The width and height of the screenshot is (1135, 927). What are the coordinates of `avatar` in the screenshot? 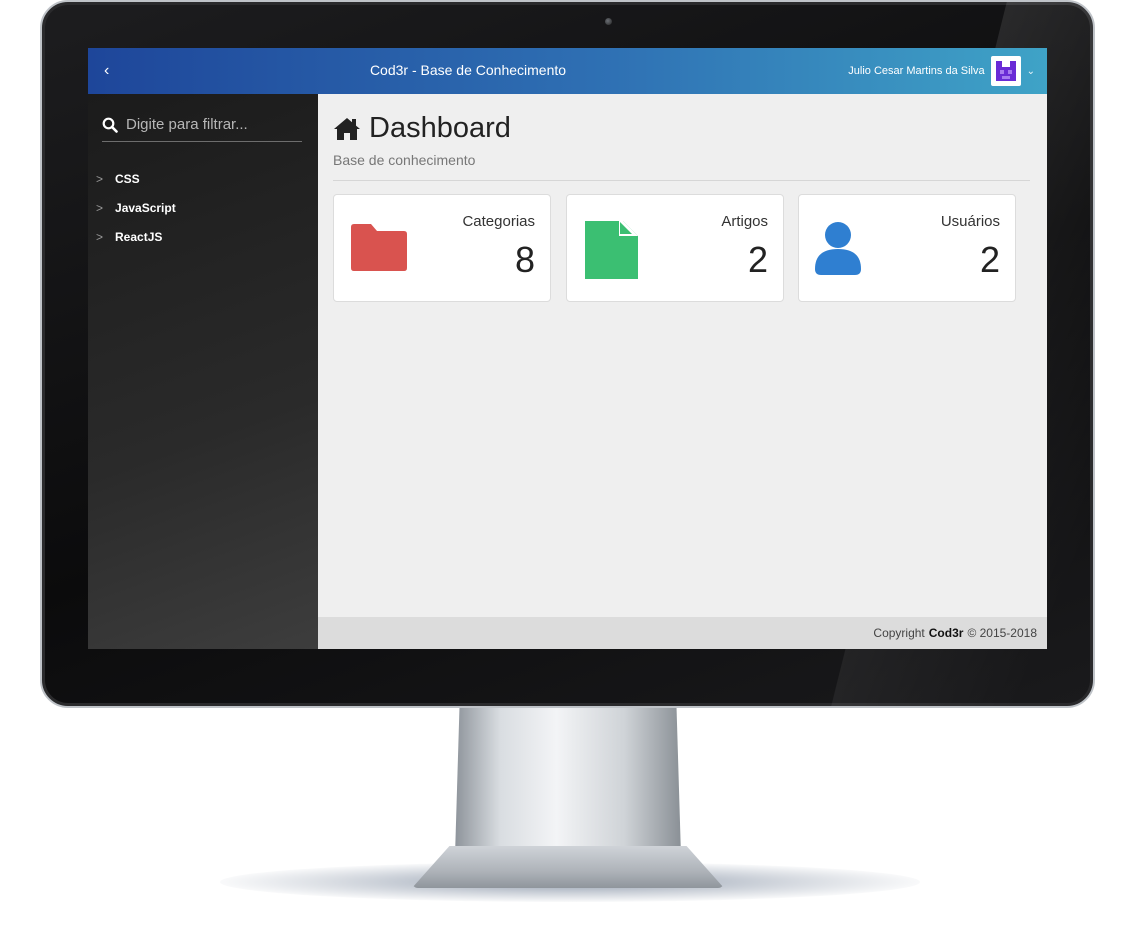 It's located at (1005, 71).